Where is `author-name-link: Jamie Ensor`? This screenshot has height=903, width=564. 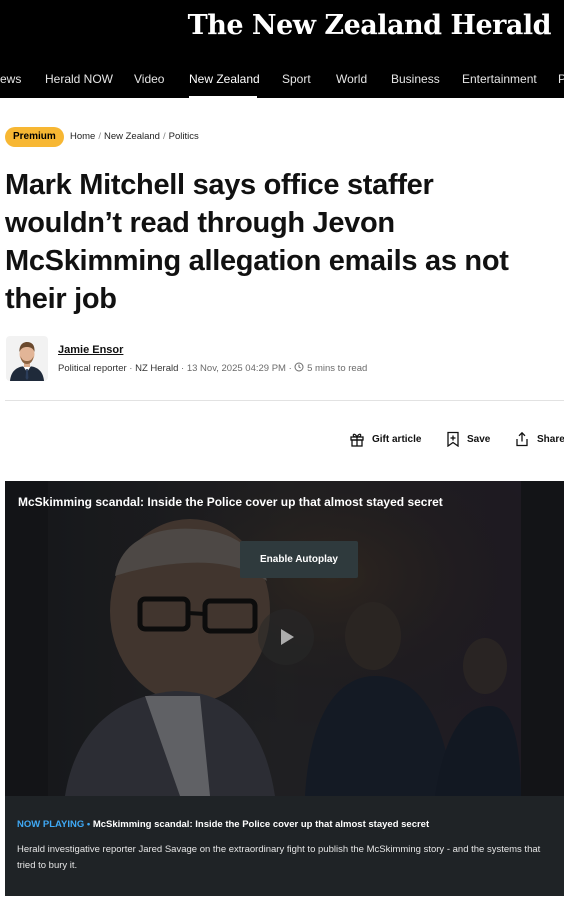 author-name-link: Jamie Ensor is located at coordinates (90, 350).